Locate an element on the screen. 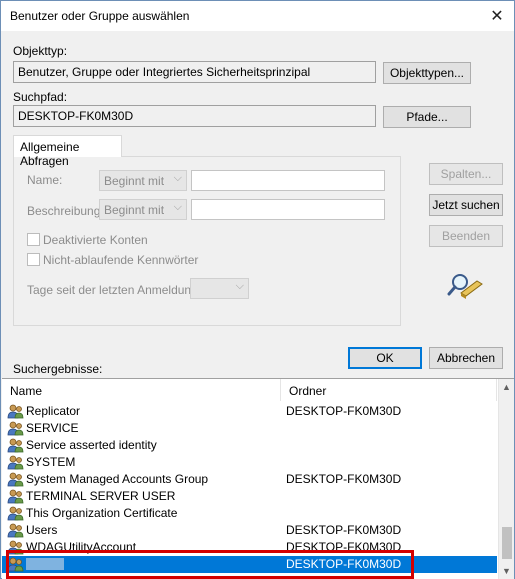 The height and width of the screenshot is (579, 515). stop-button: Beenden is located at coordinates (466, 236).